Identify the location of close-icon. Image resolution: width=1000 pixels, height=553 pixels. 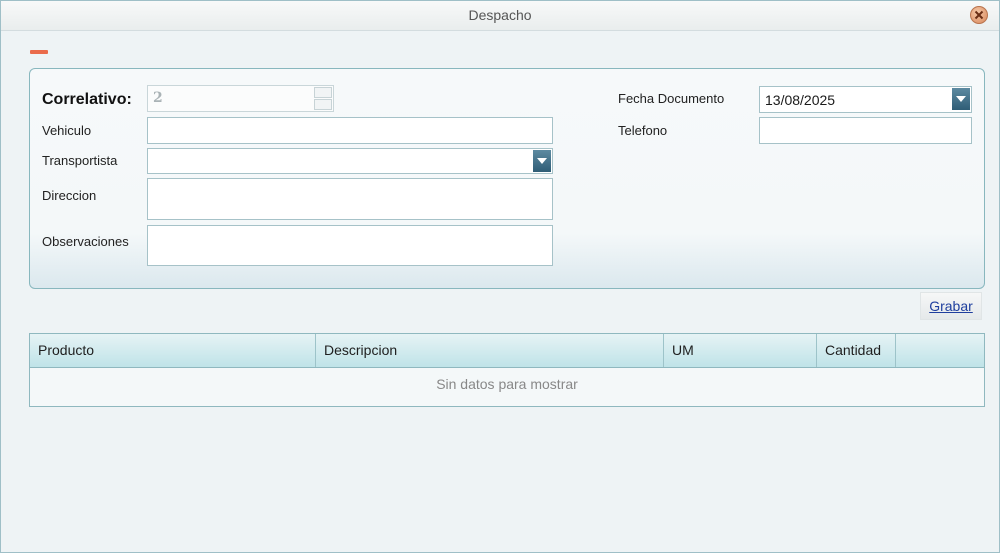
(979, 15).